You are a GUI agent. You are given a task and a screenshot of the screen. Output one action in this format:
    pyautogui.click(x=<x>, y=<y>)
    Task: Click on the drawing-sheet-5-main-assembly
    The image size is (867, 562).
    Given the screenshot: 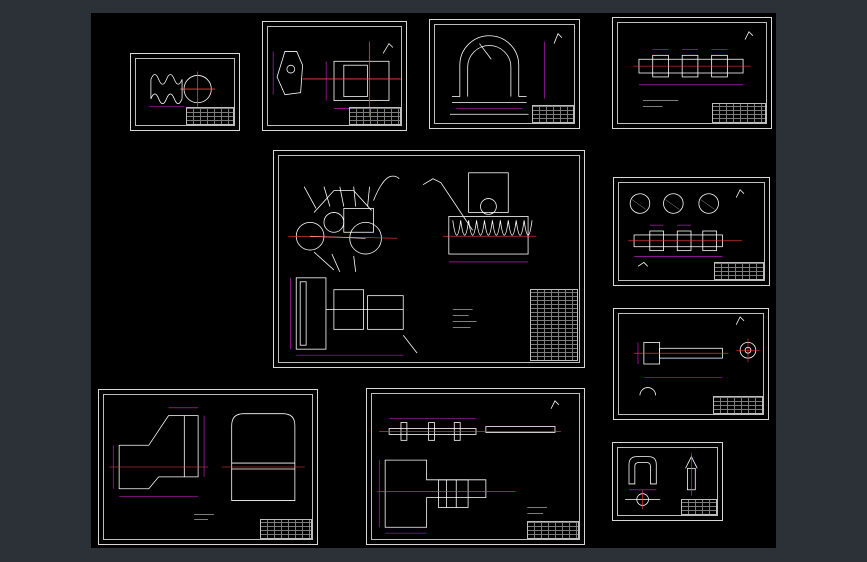 What is the action you would take?
    pyautogui.click(x=429, y=259)
    